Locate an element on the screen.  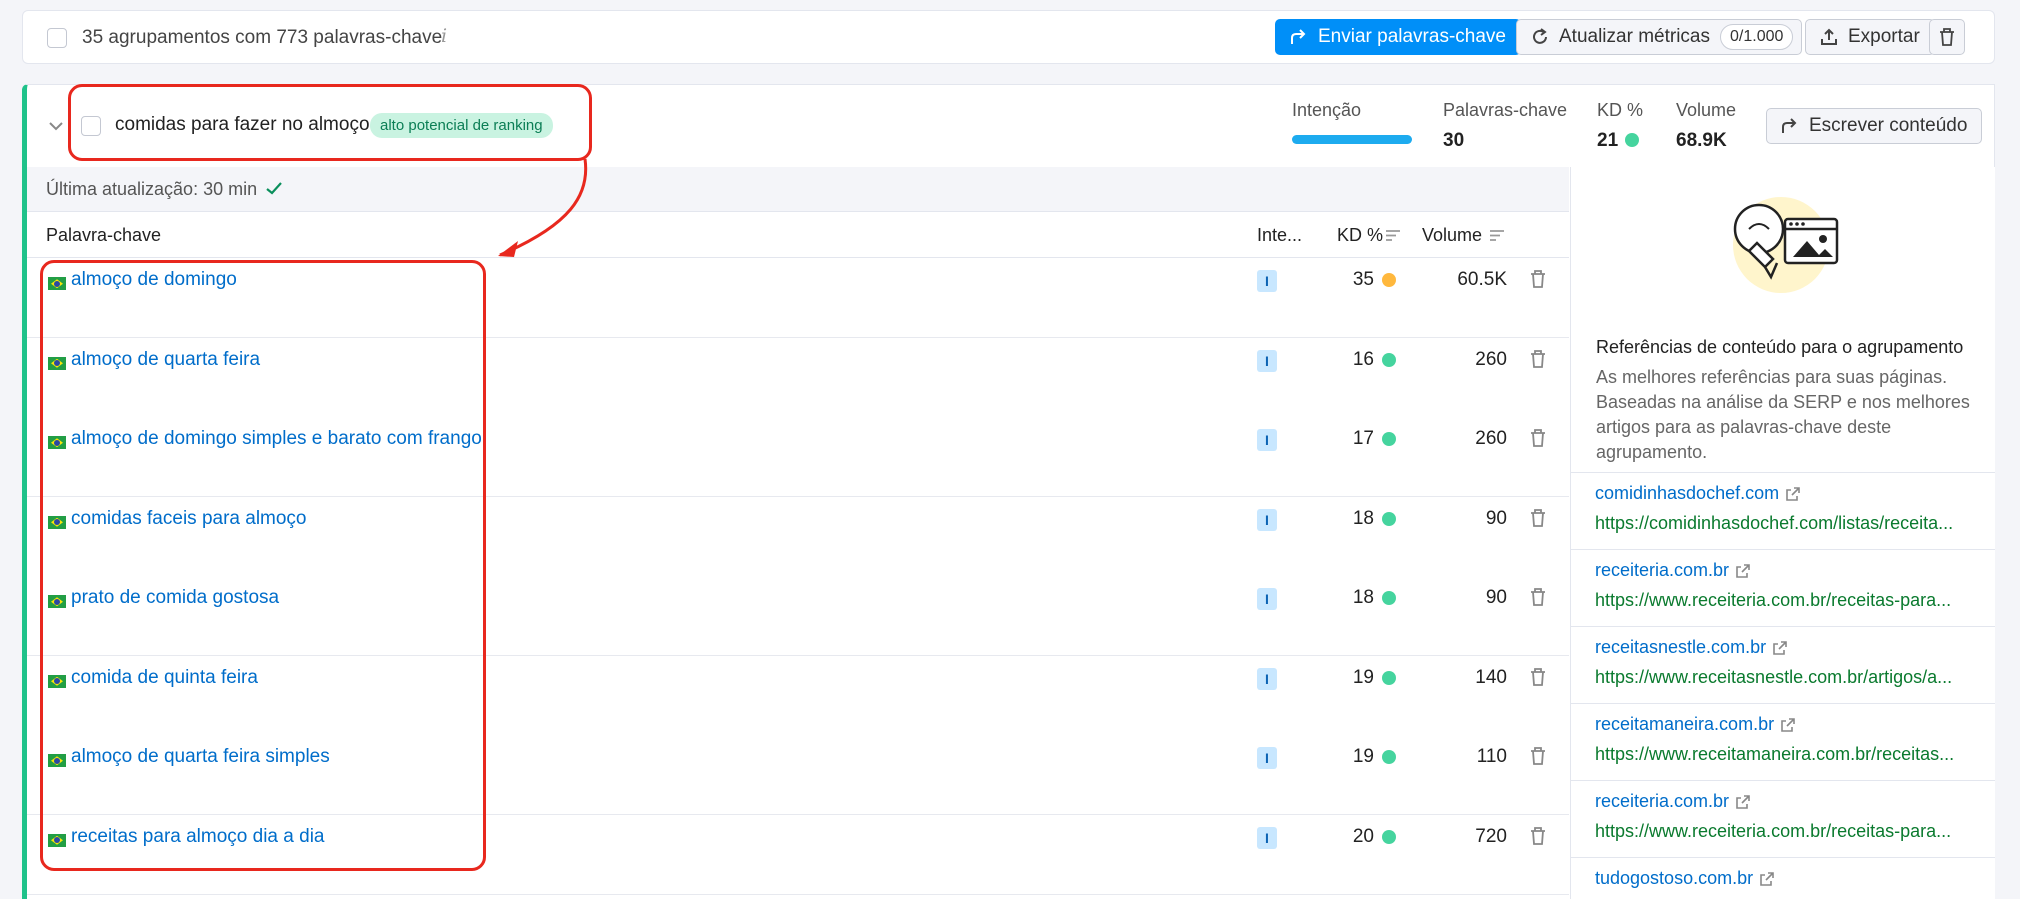
volume-label: Volume is located at coordinates (1706, 110).